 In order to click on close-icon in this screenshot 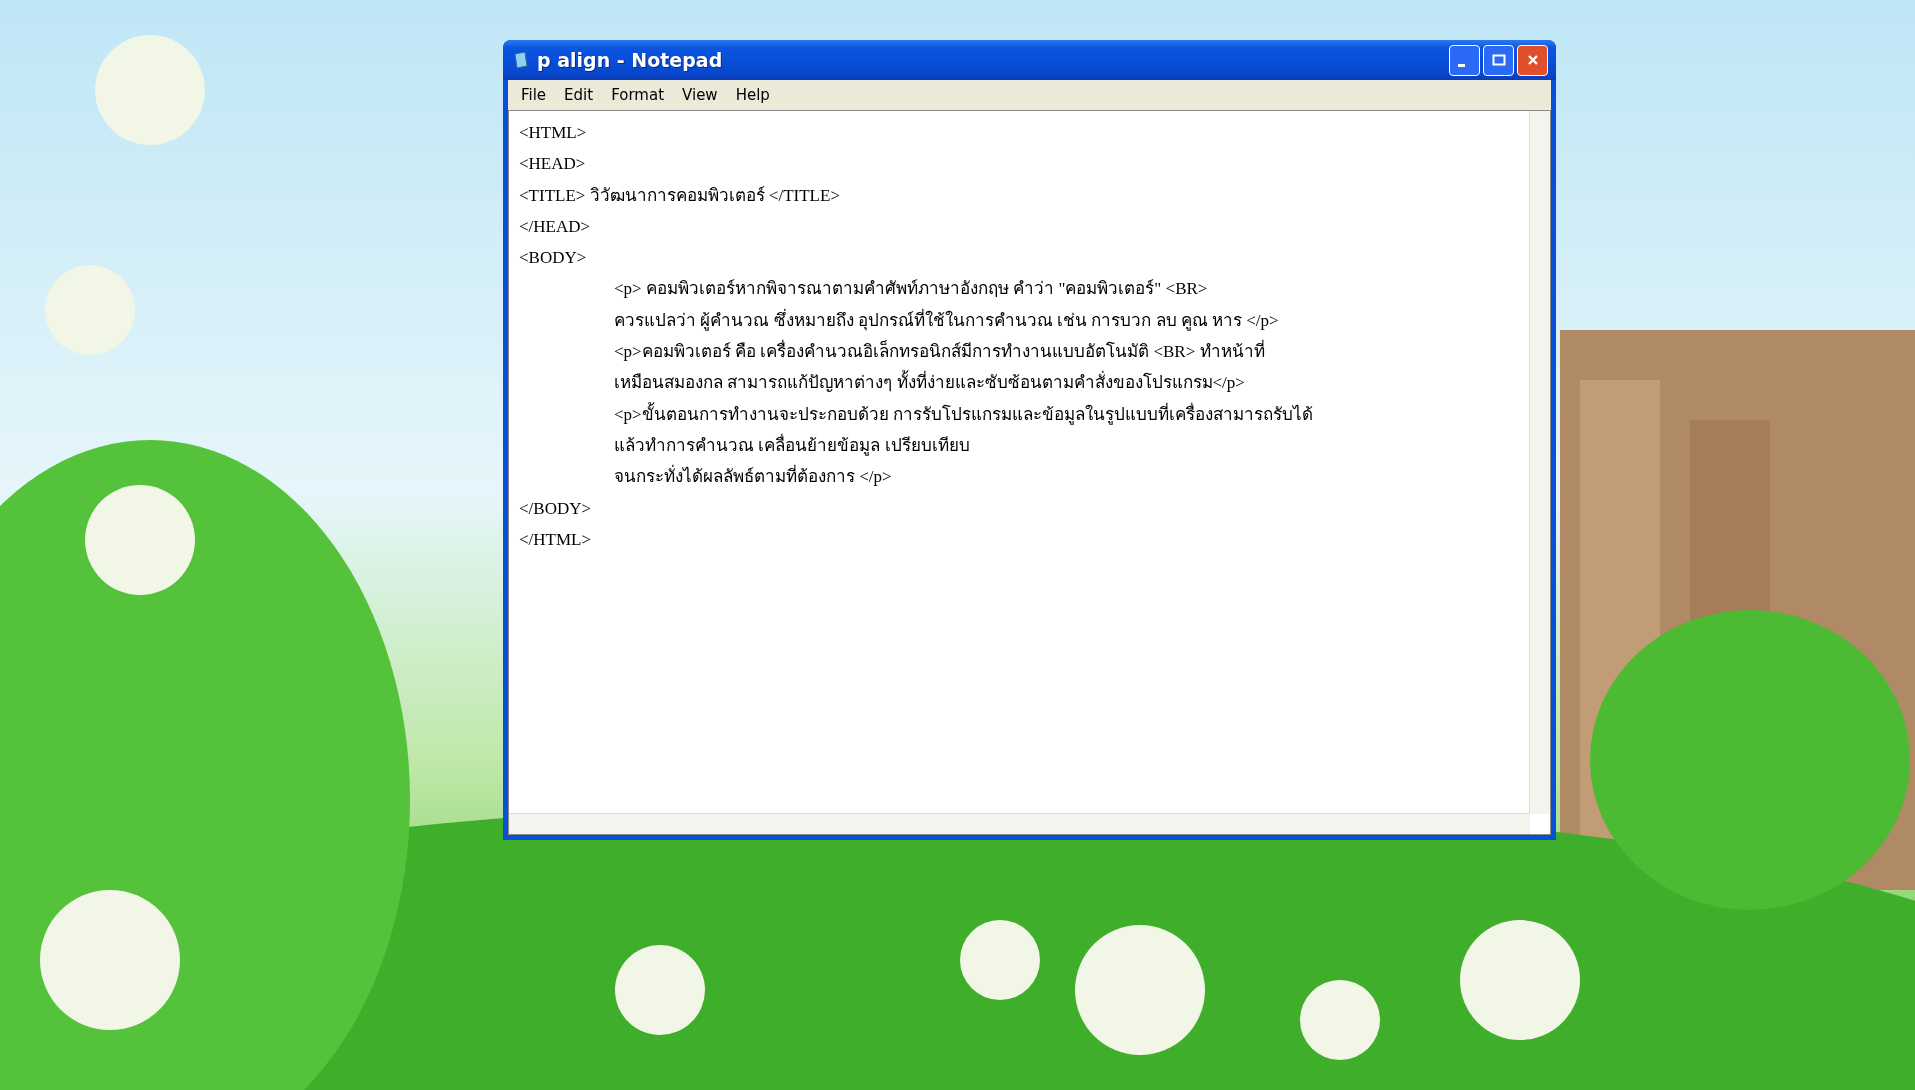, I will do `click(1532, 60)`.